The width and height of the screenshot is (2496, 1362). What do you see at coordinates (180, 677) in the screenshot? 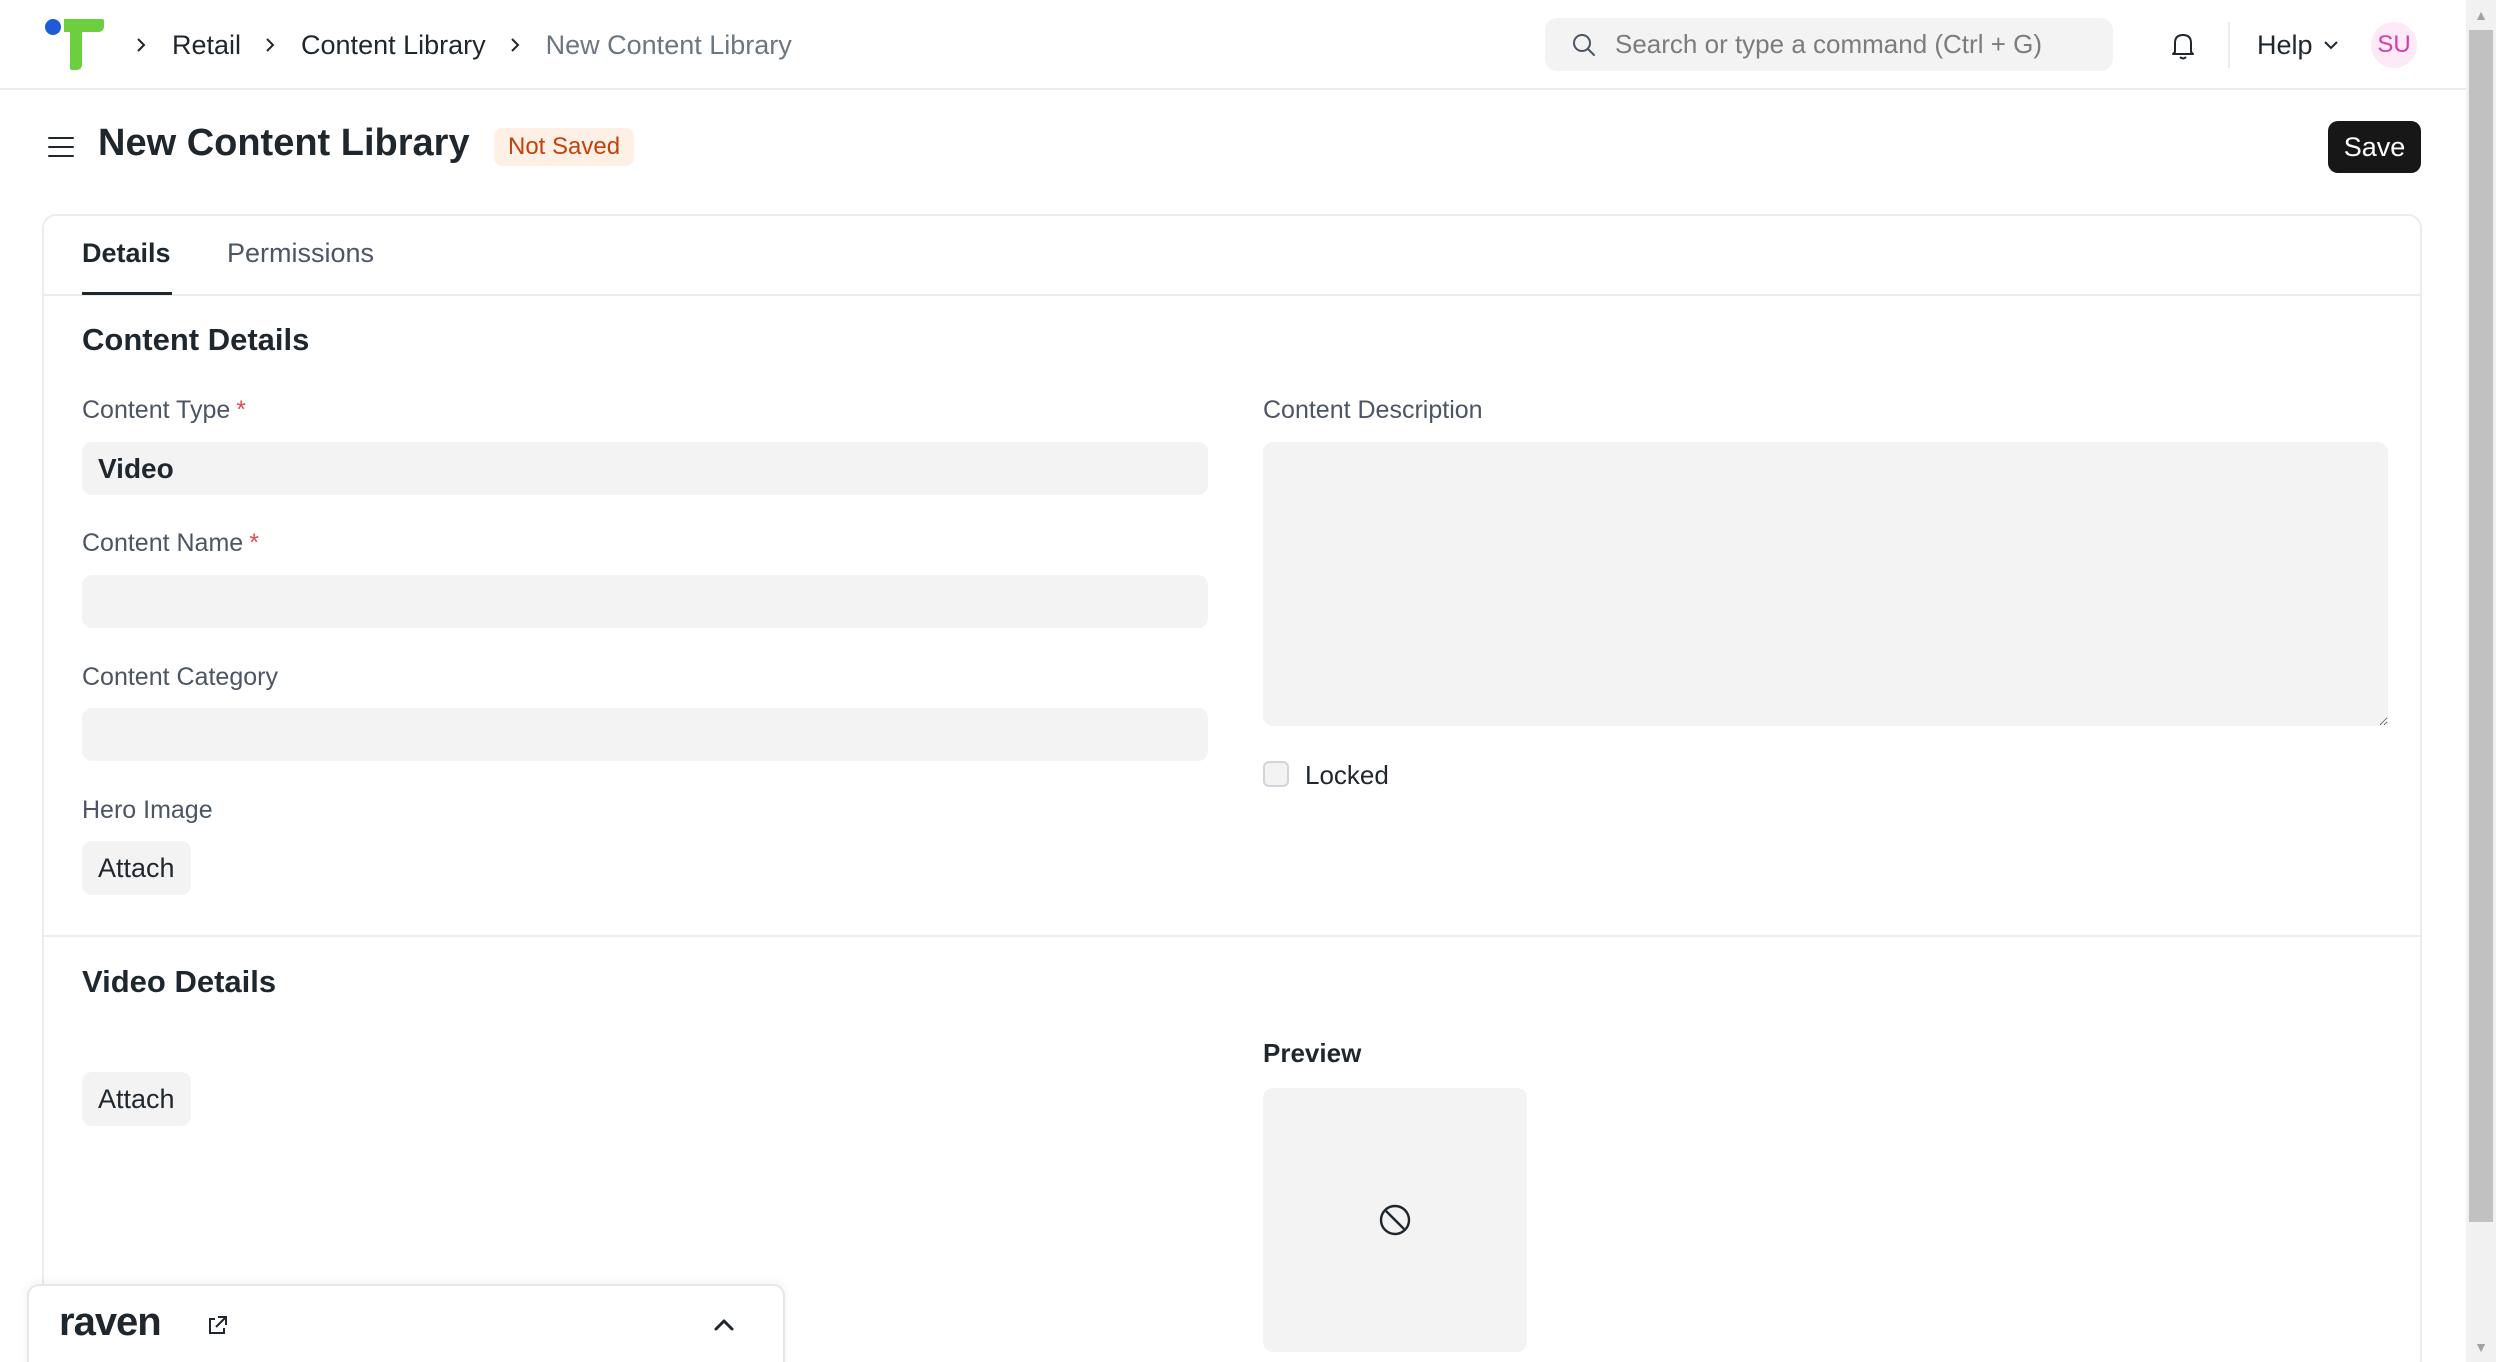
I see `content-category-label: Content Category` at bounding box center [180, 677].